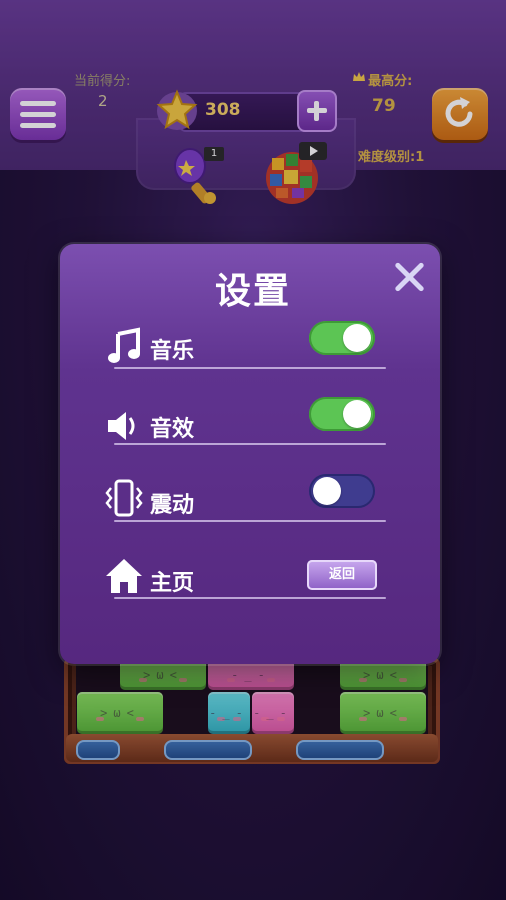  I want to click on sound-effects-toggle, so click(342, 414).